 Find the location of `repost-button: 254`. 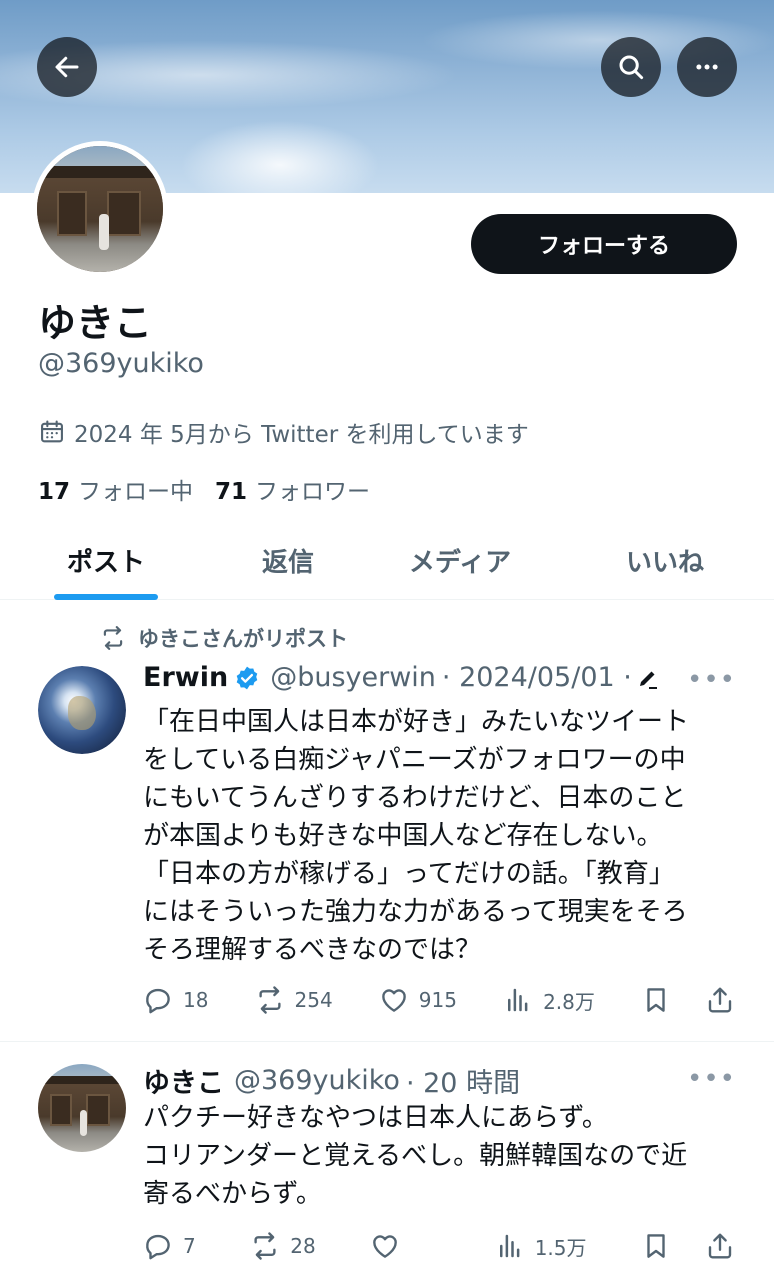

repost-button: 254 is located at coordinates (294, 1000).